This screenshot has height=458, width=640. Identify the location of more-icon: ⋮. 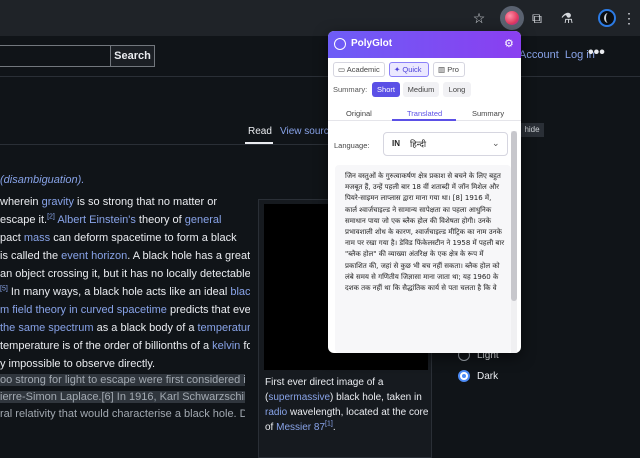
(629, 18).